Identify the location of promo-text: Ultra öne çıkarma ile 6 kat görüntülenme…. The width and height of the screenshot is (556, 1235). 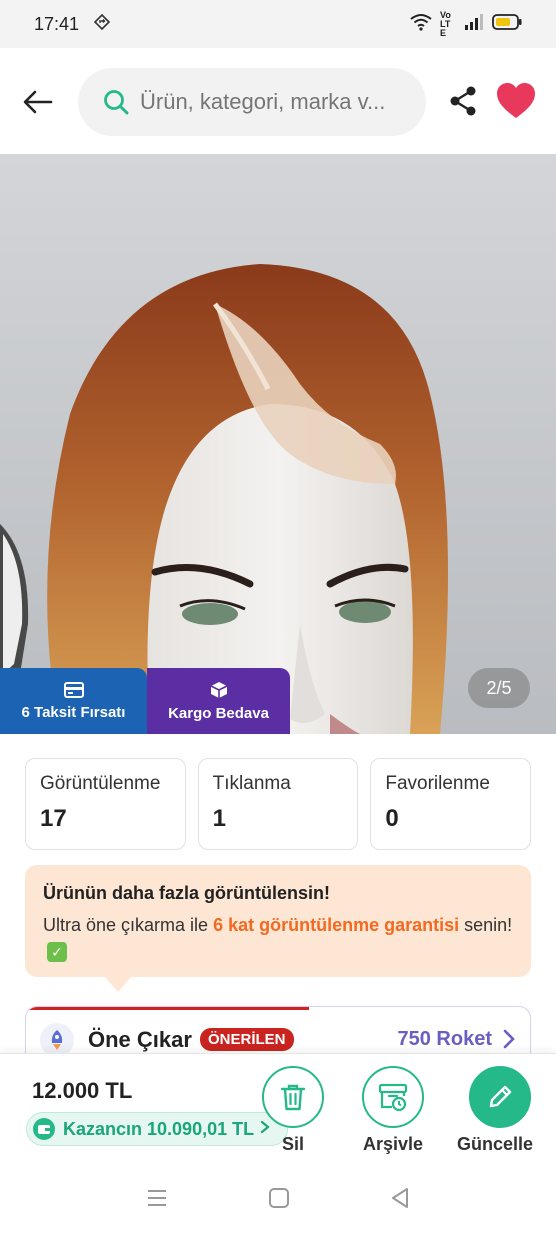
(278, 938).